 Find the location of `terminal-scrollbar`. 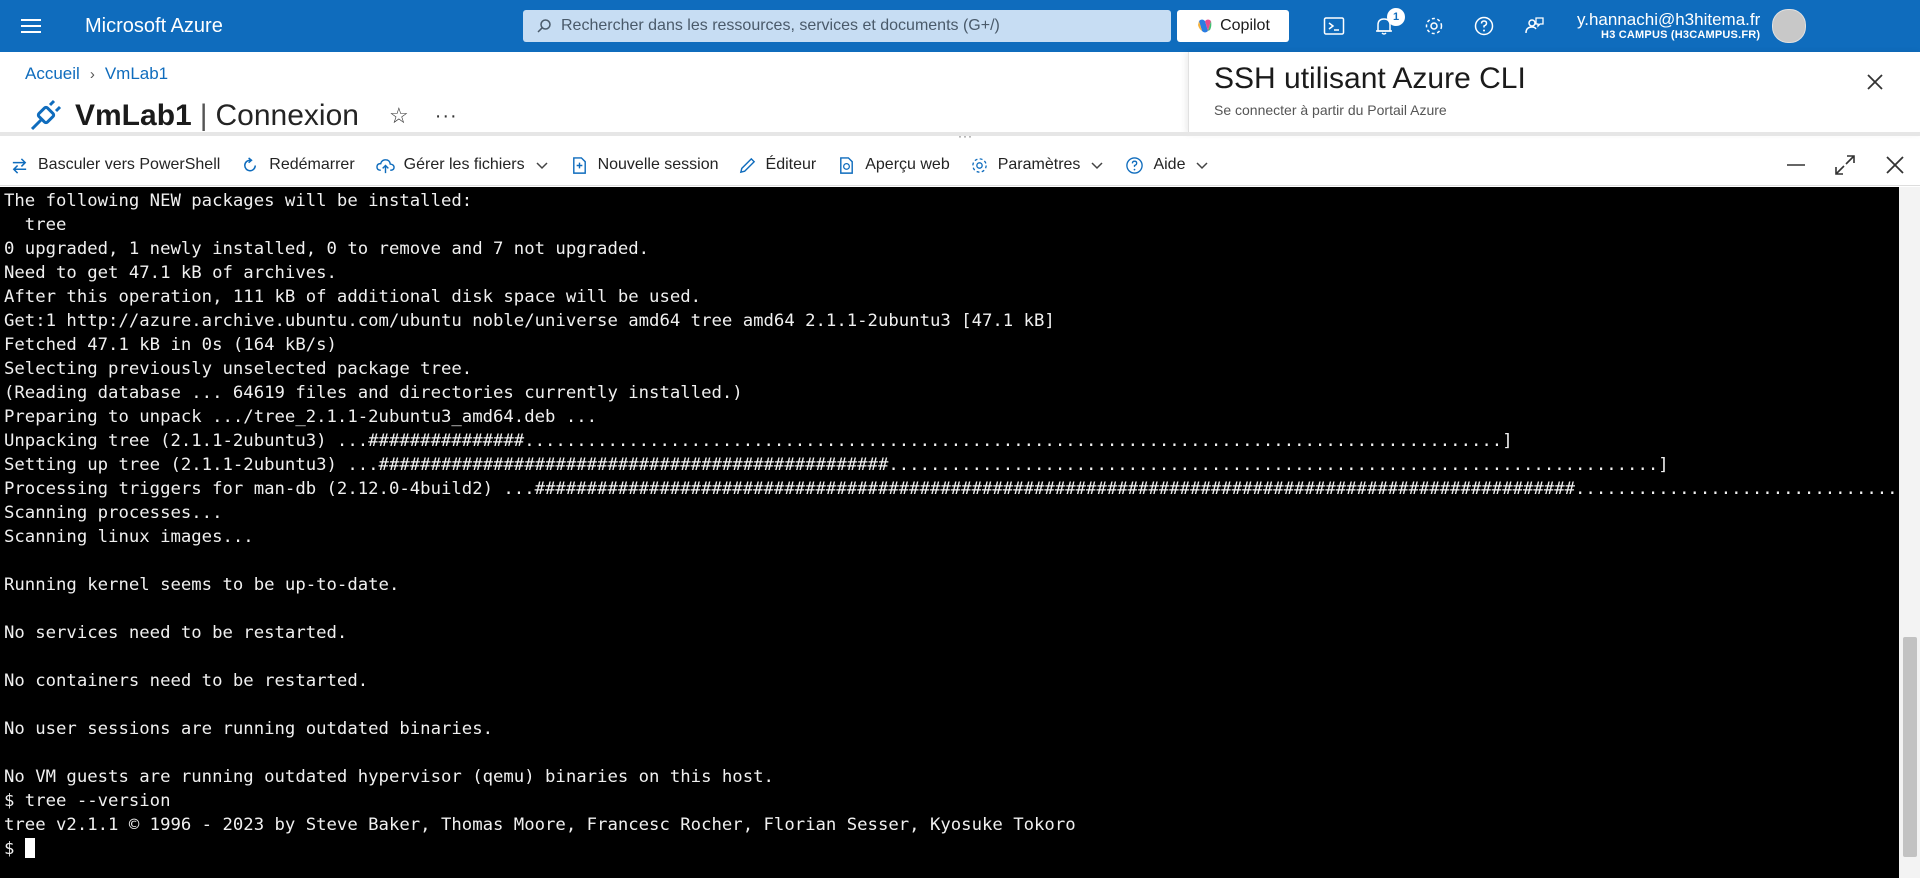

terminal-scrollbar is located at coordinates (1909, 532).